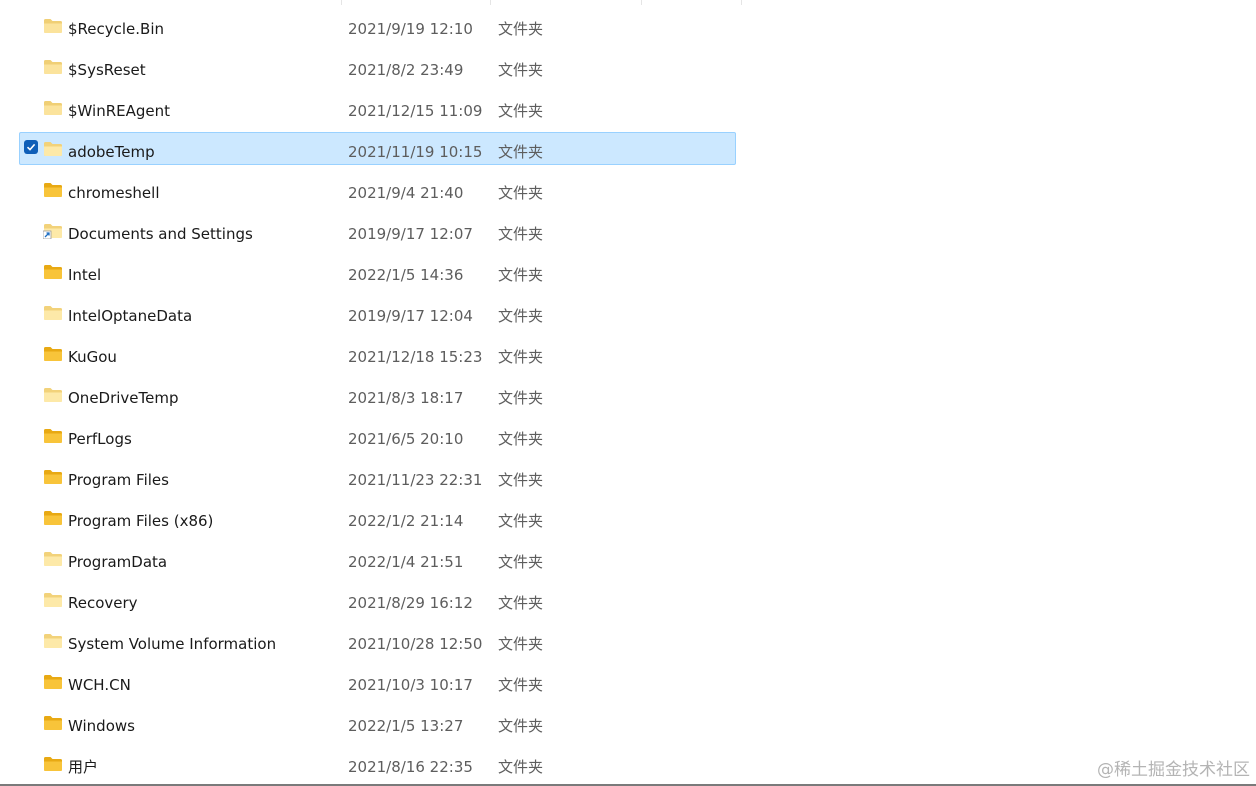 The image size is (1256, 786). What do you see at coordinates (628, 315) in the screenshot?
I see `file-row: IntelOptaneData 2019/9/17 12:04 文件夹` at bounding box center [628, 315].